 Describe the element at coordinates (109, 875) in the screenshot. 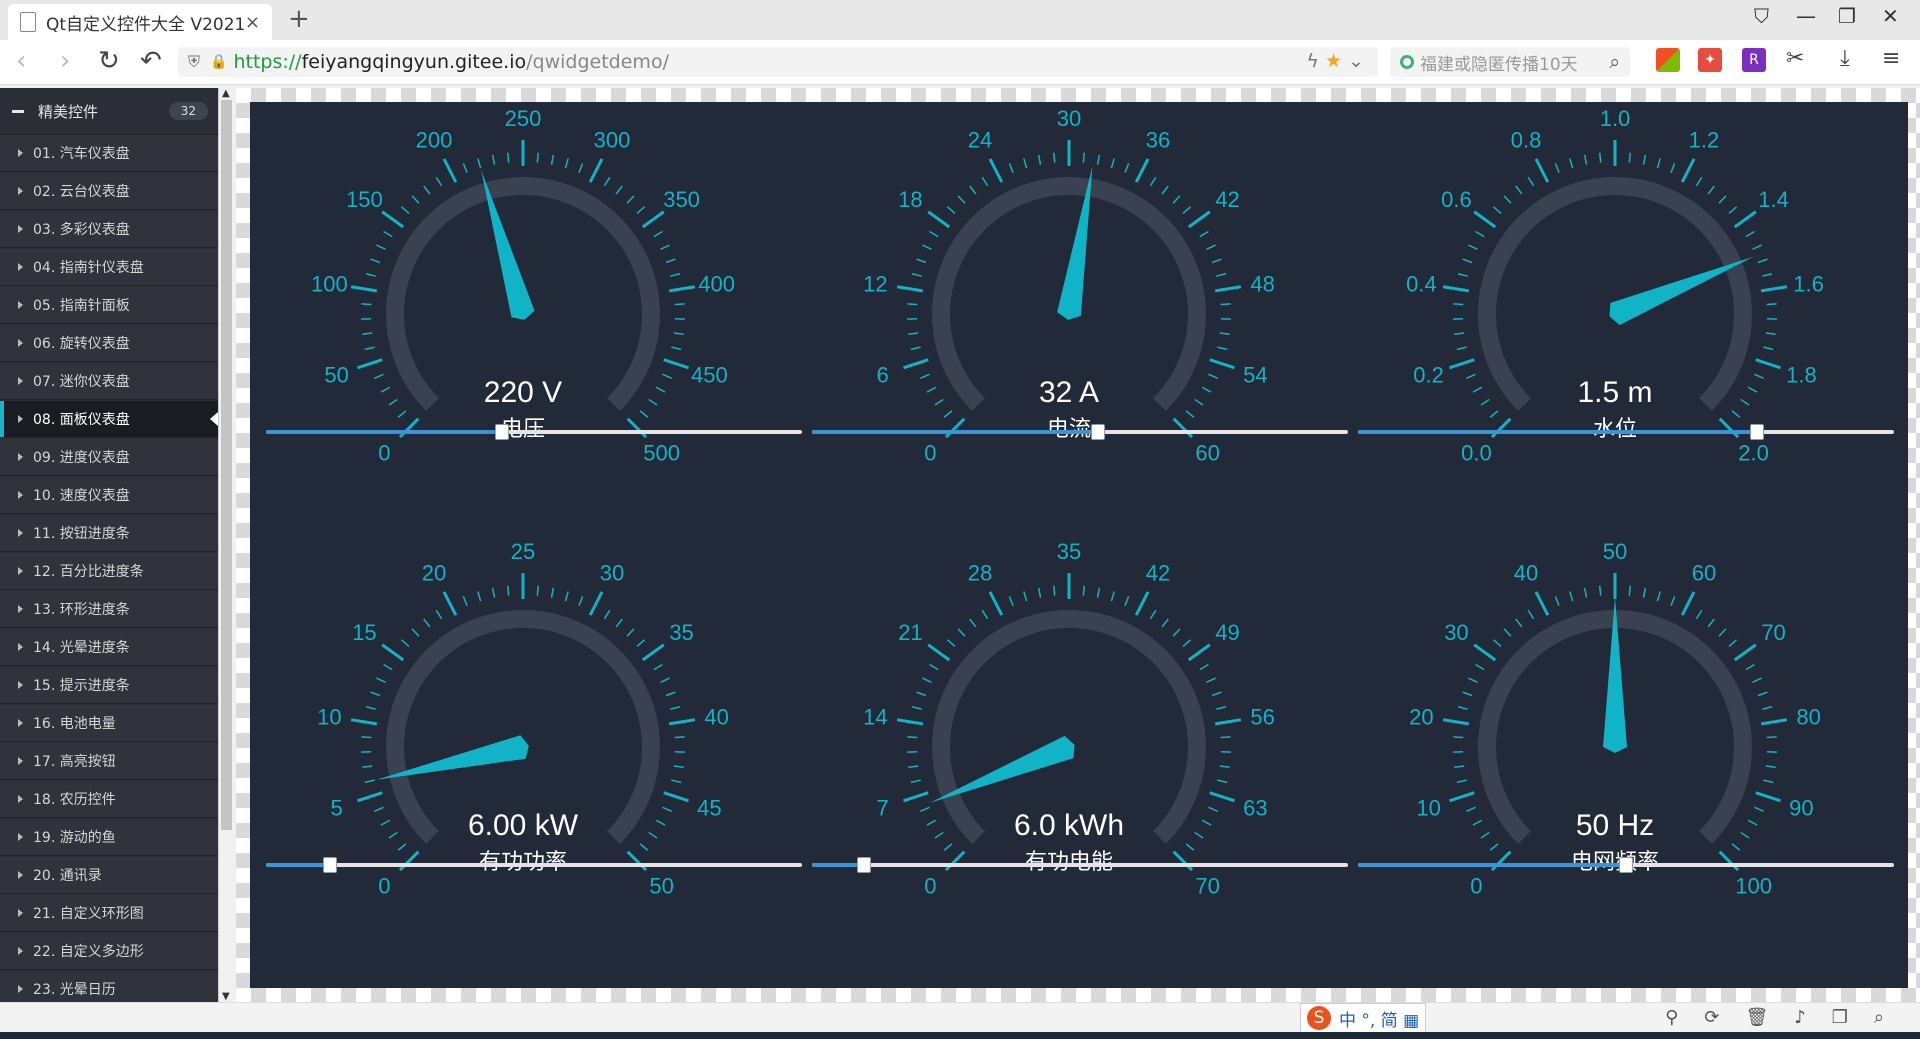

I see `sidebar-item: 20. 通讯录` at that location.